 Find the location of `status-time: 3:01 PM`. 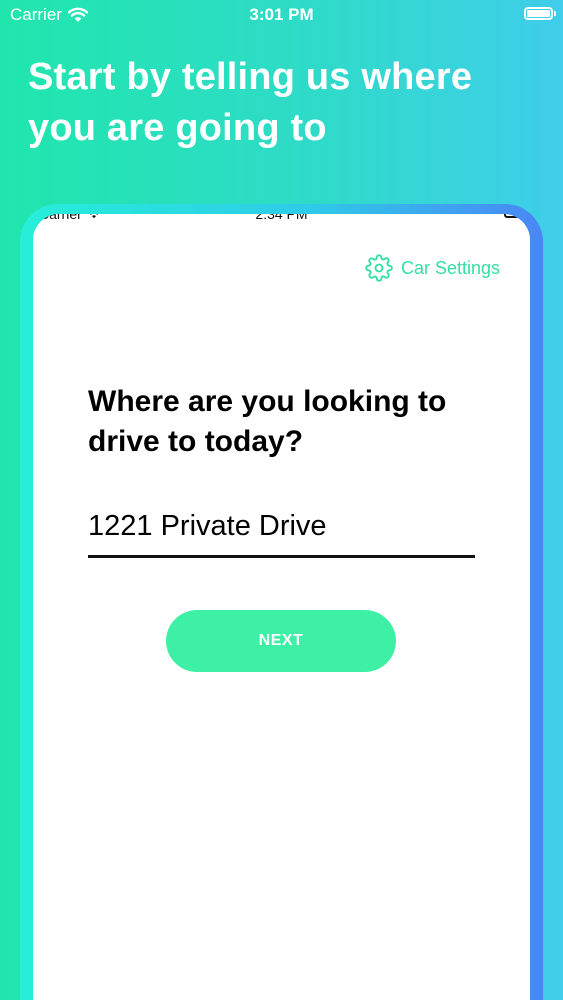

status-time: 3:01 PM is located at coordinates (281, 14).